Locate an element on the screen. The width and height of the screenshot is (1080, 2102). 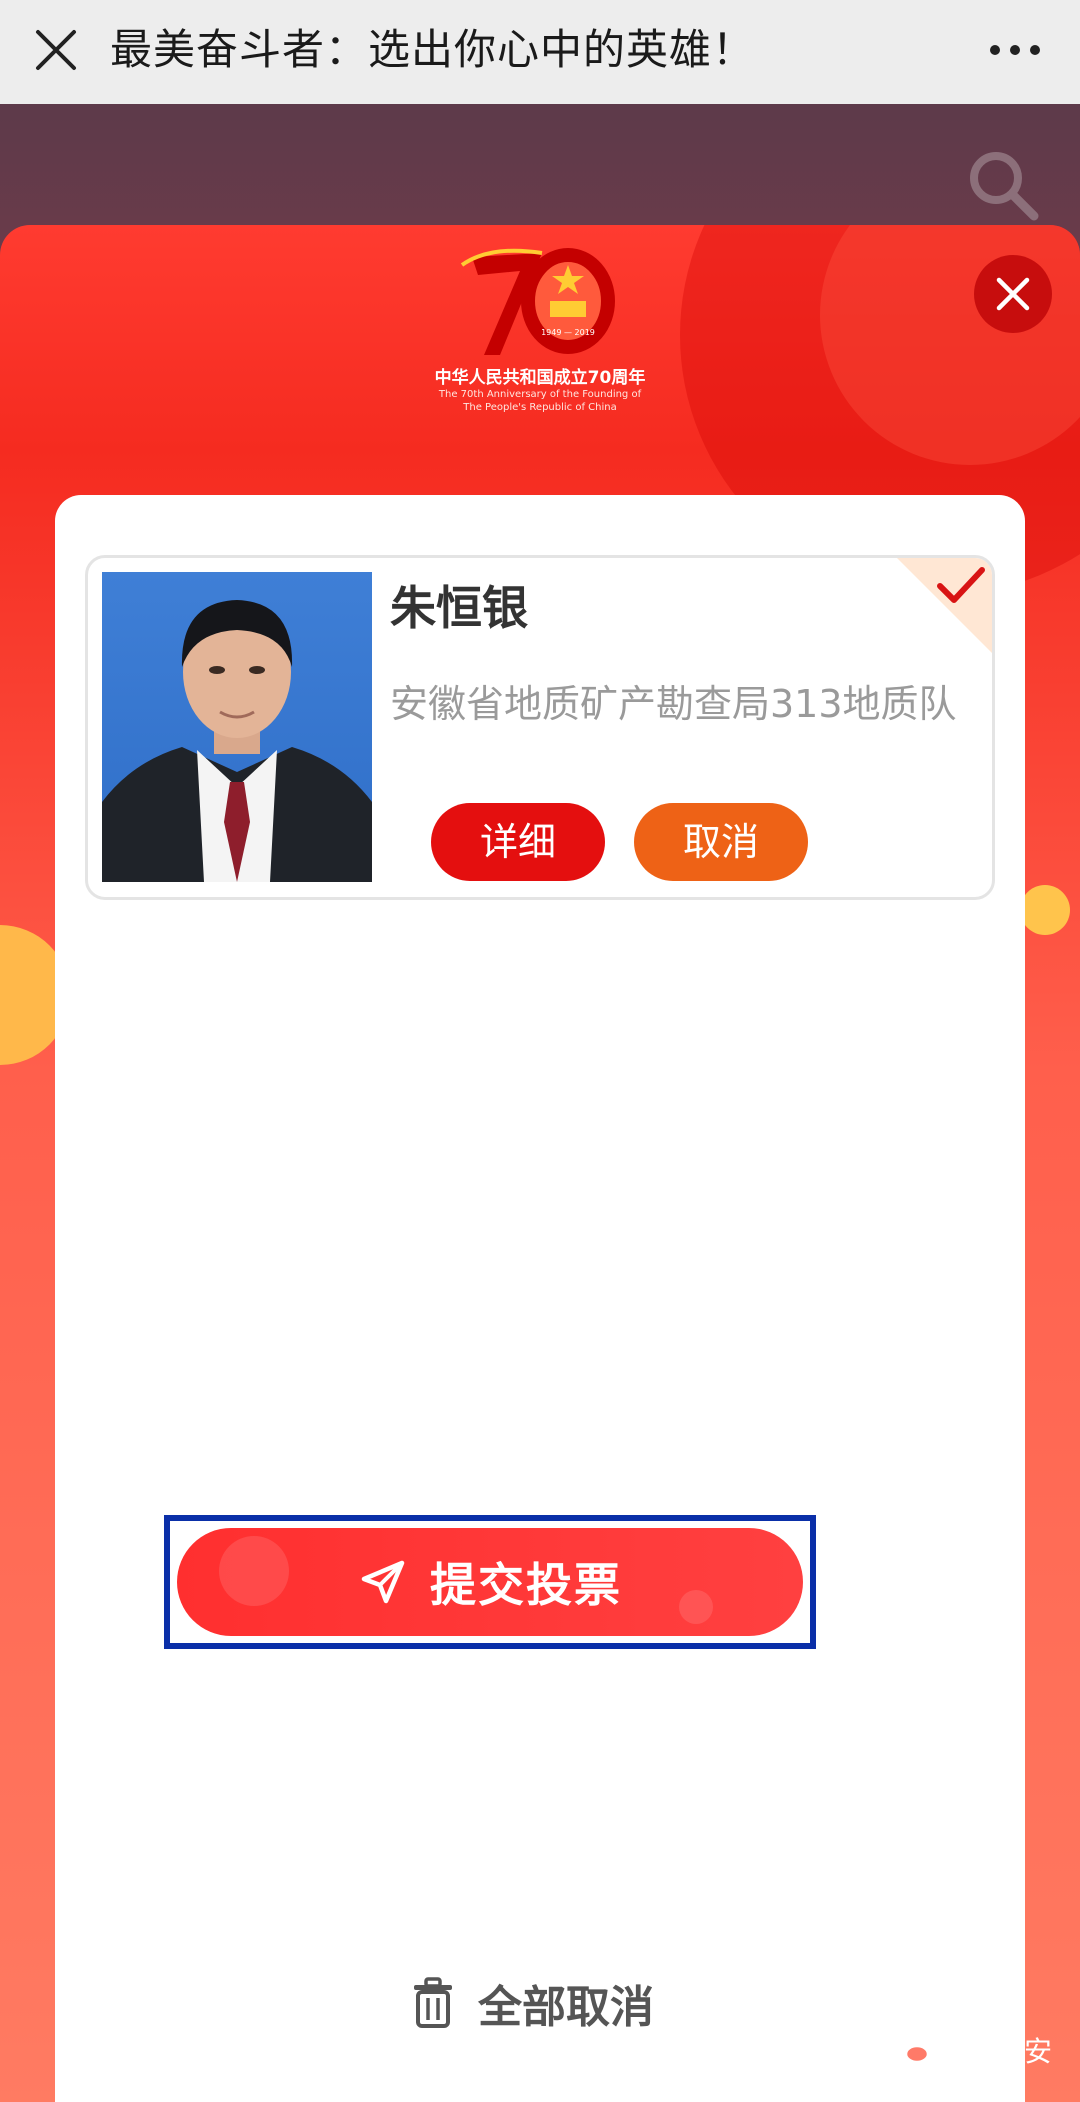
send-icon is located at coordinates (383, 1582).